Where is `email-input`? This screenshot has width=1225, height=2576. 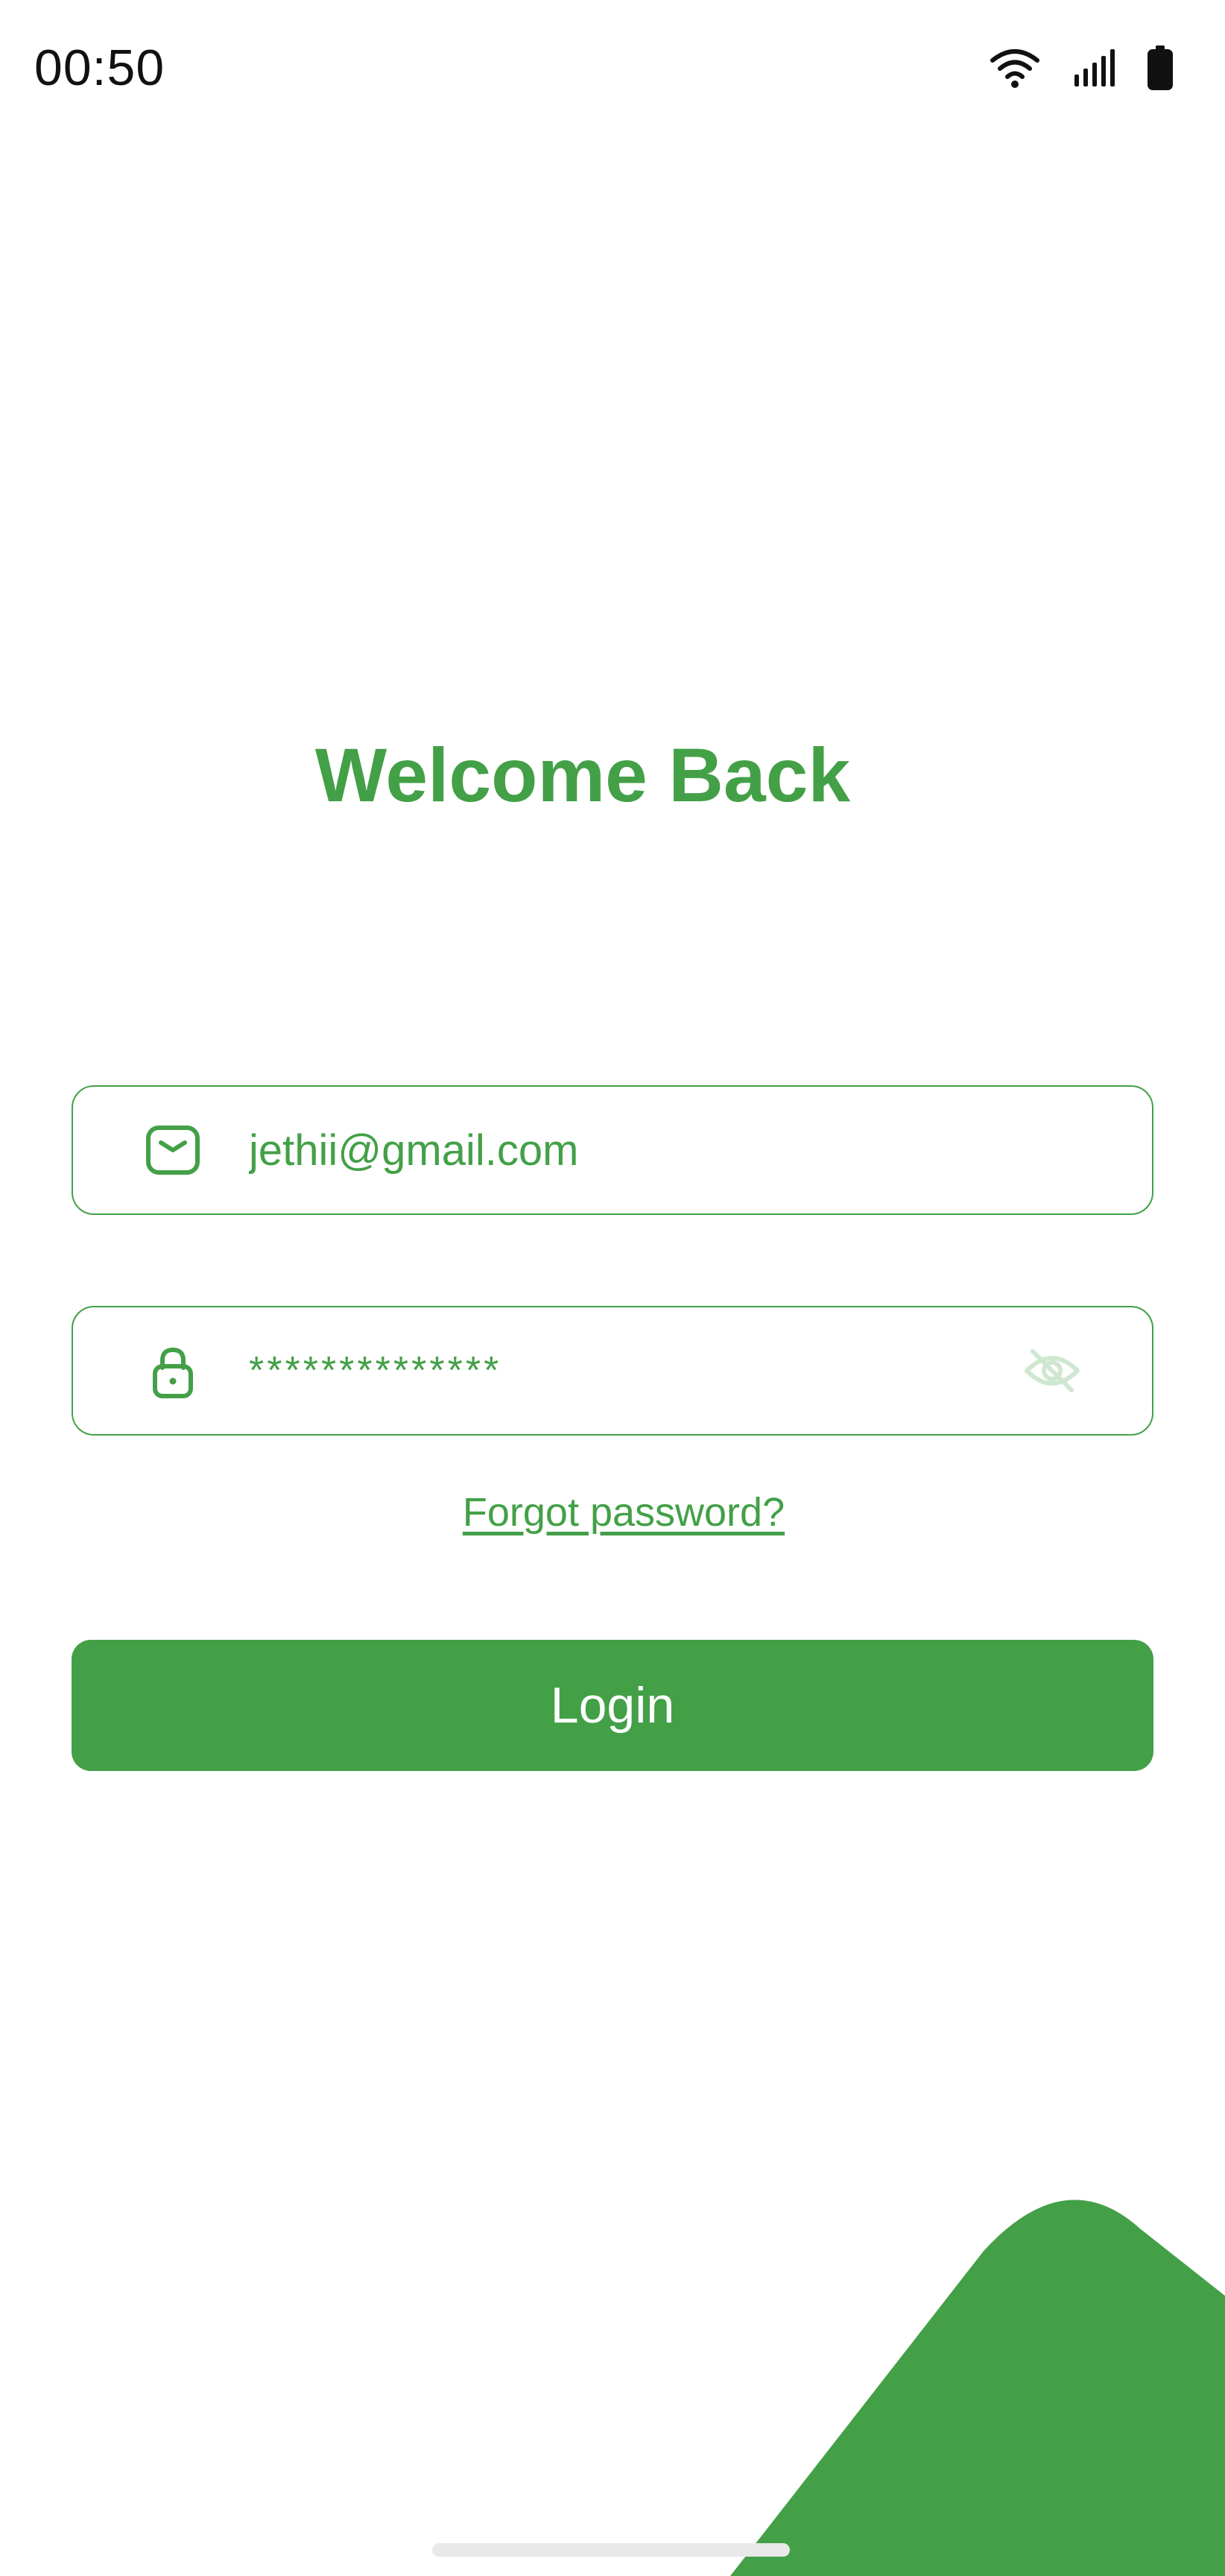 email-input is located at coordinates (622, 1150).